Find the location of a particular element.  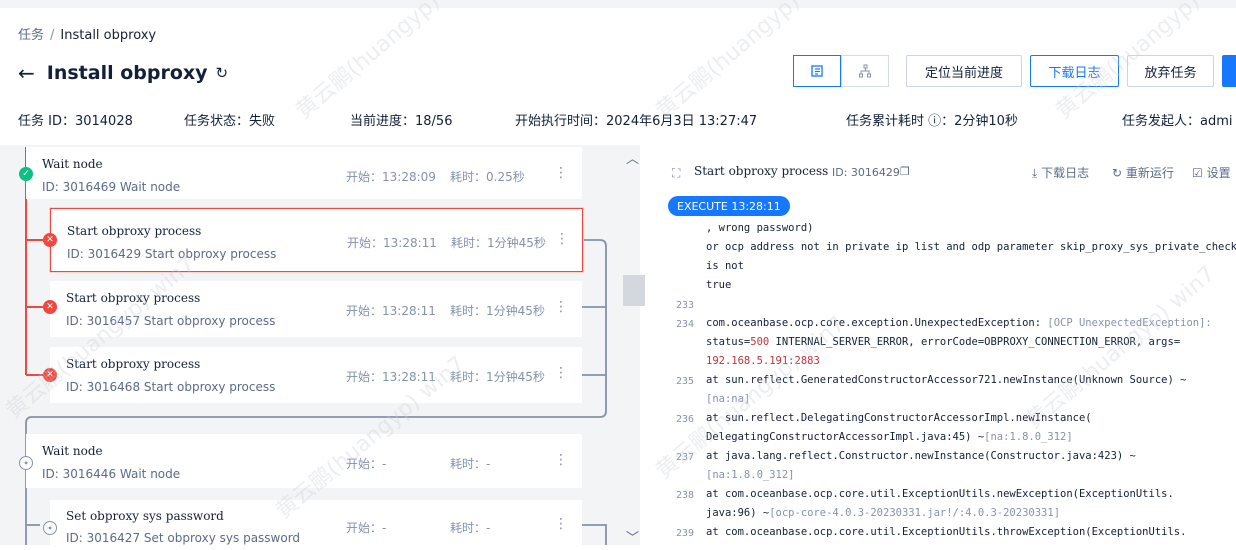

node-id: ID: 3016427 Set obproxy sys password is located at coordinates (183, 538).